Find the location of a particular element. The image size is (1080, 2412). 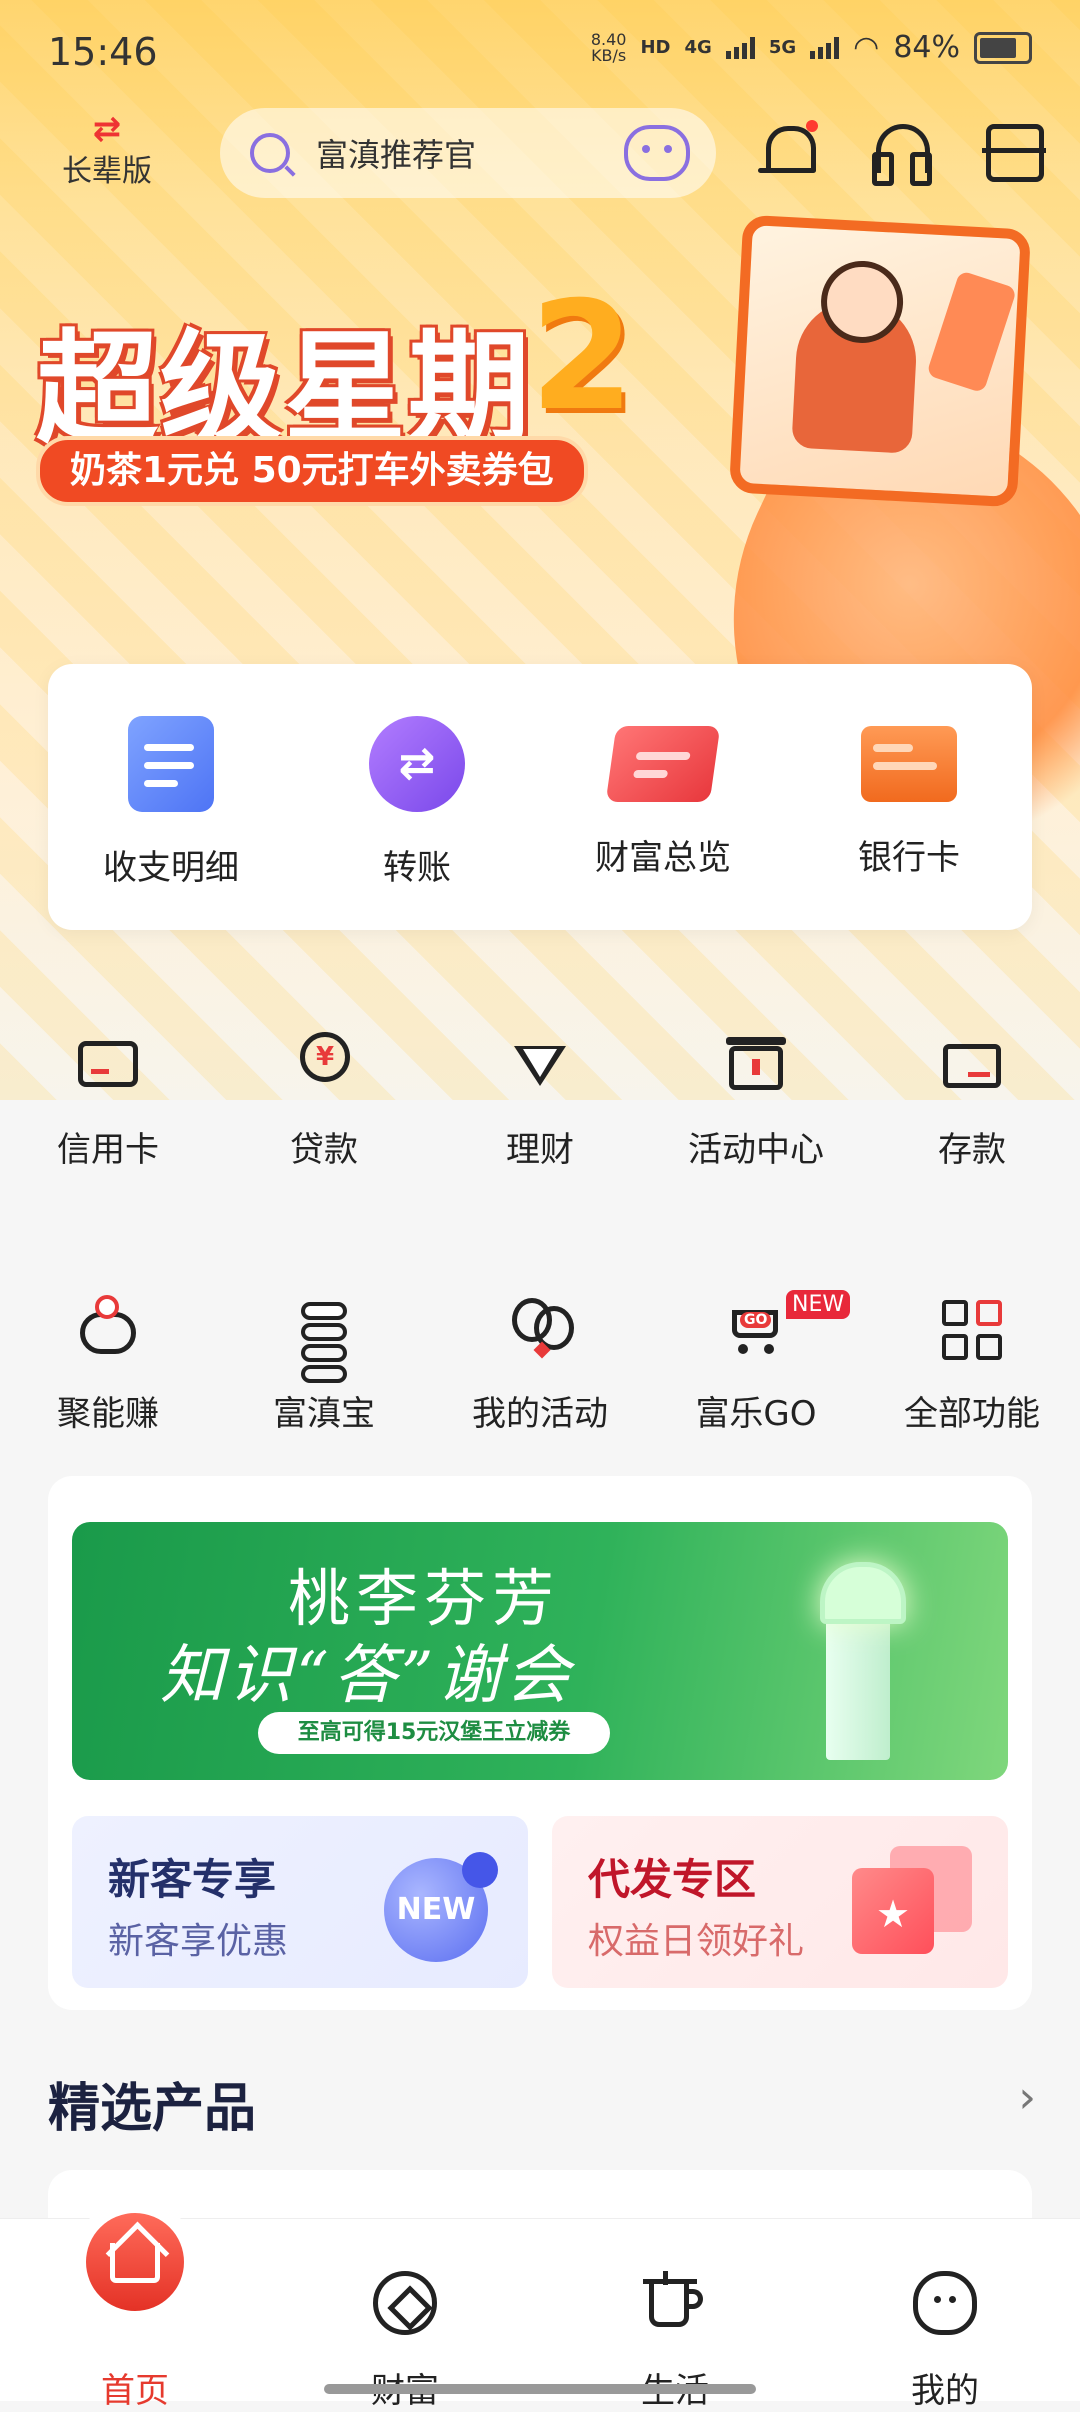

statement-icon is located at coordinates (171, 764).